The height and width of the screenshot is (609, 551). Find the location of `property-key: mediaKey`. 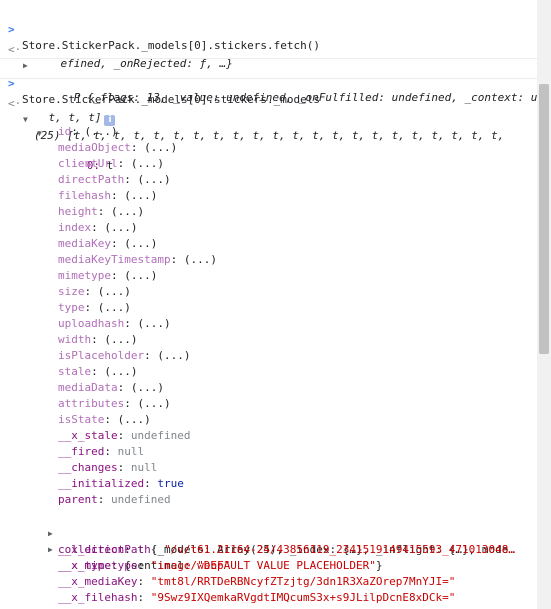

property-key: mediaKey is located at coordinates (84, 243).